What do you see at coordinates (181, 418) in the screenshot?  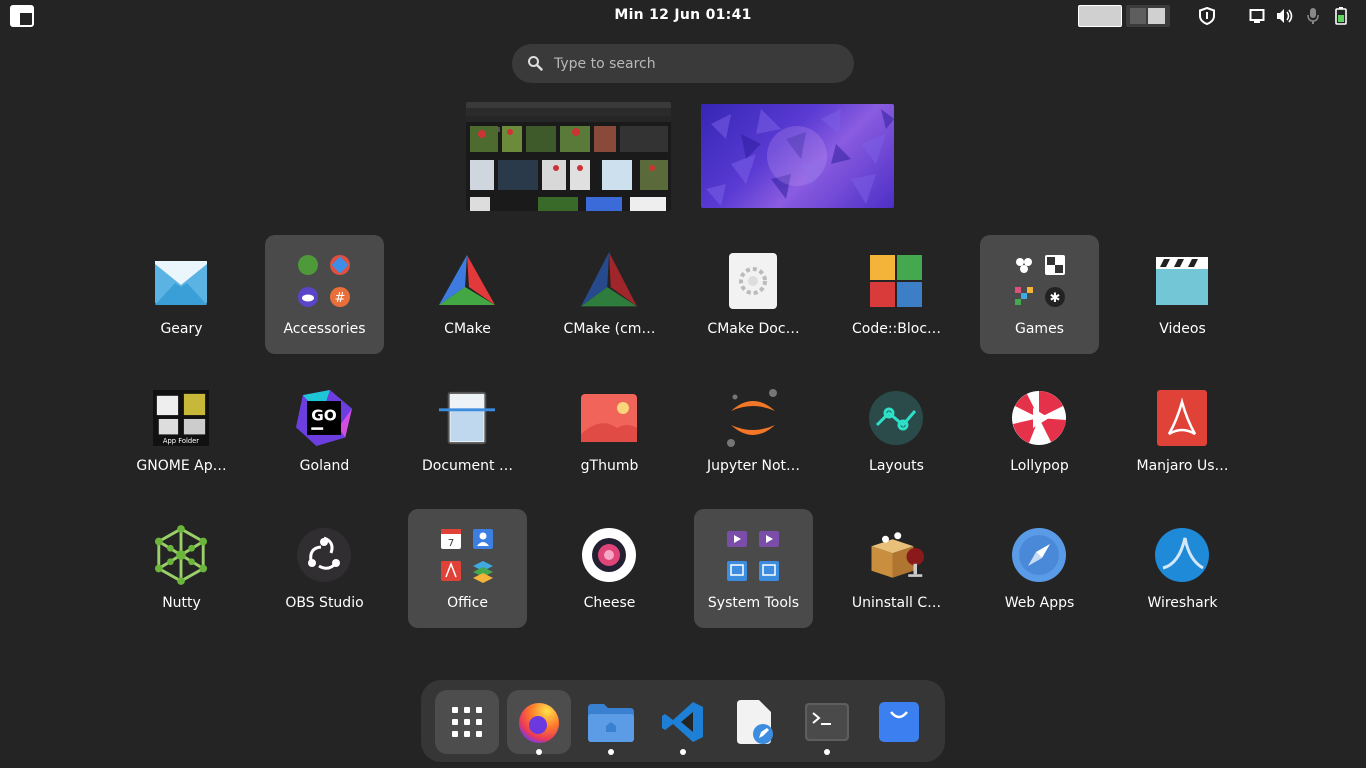 I see `app-folder-icon: App Folder` at bounding box center [181, 418].